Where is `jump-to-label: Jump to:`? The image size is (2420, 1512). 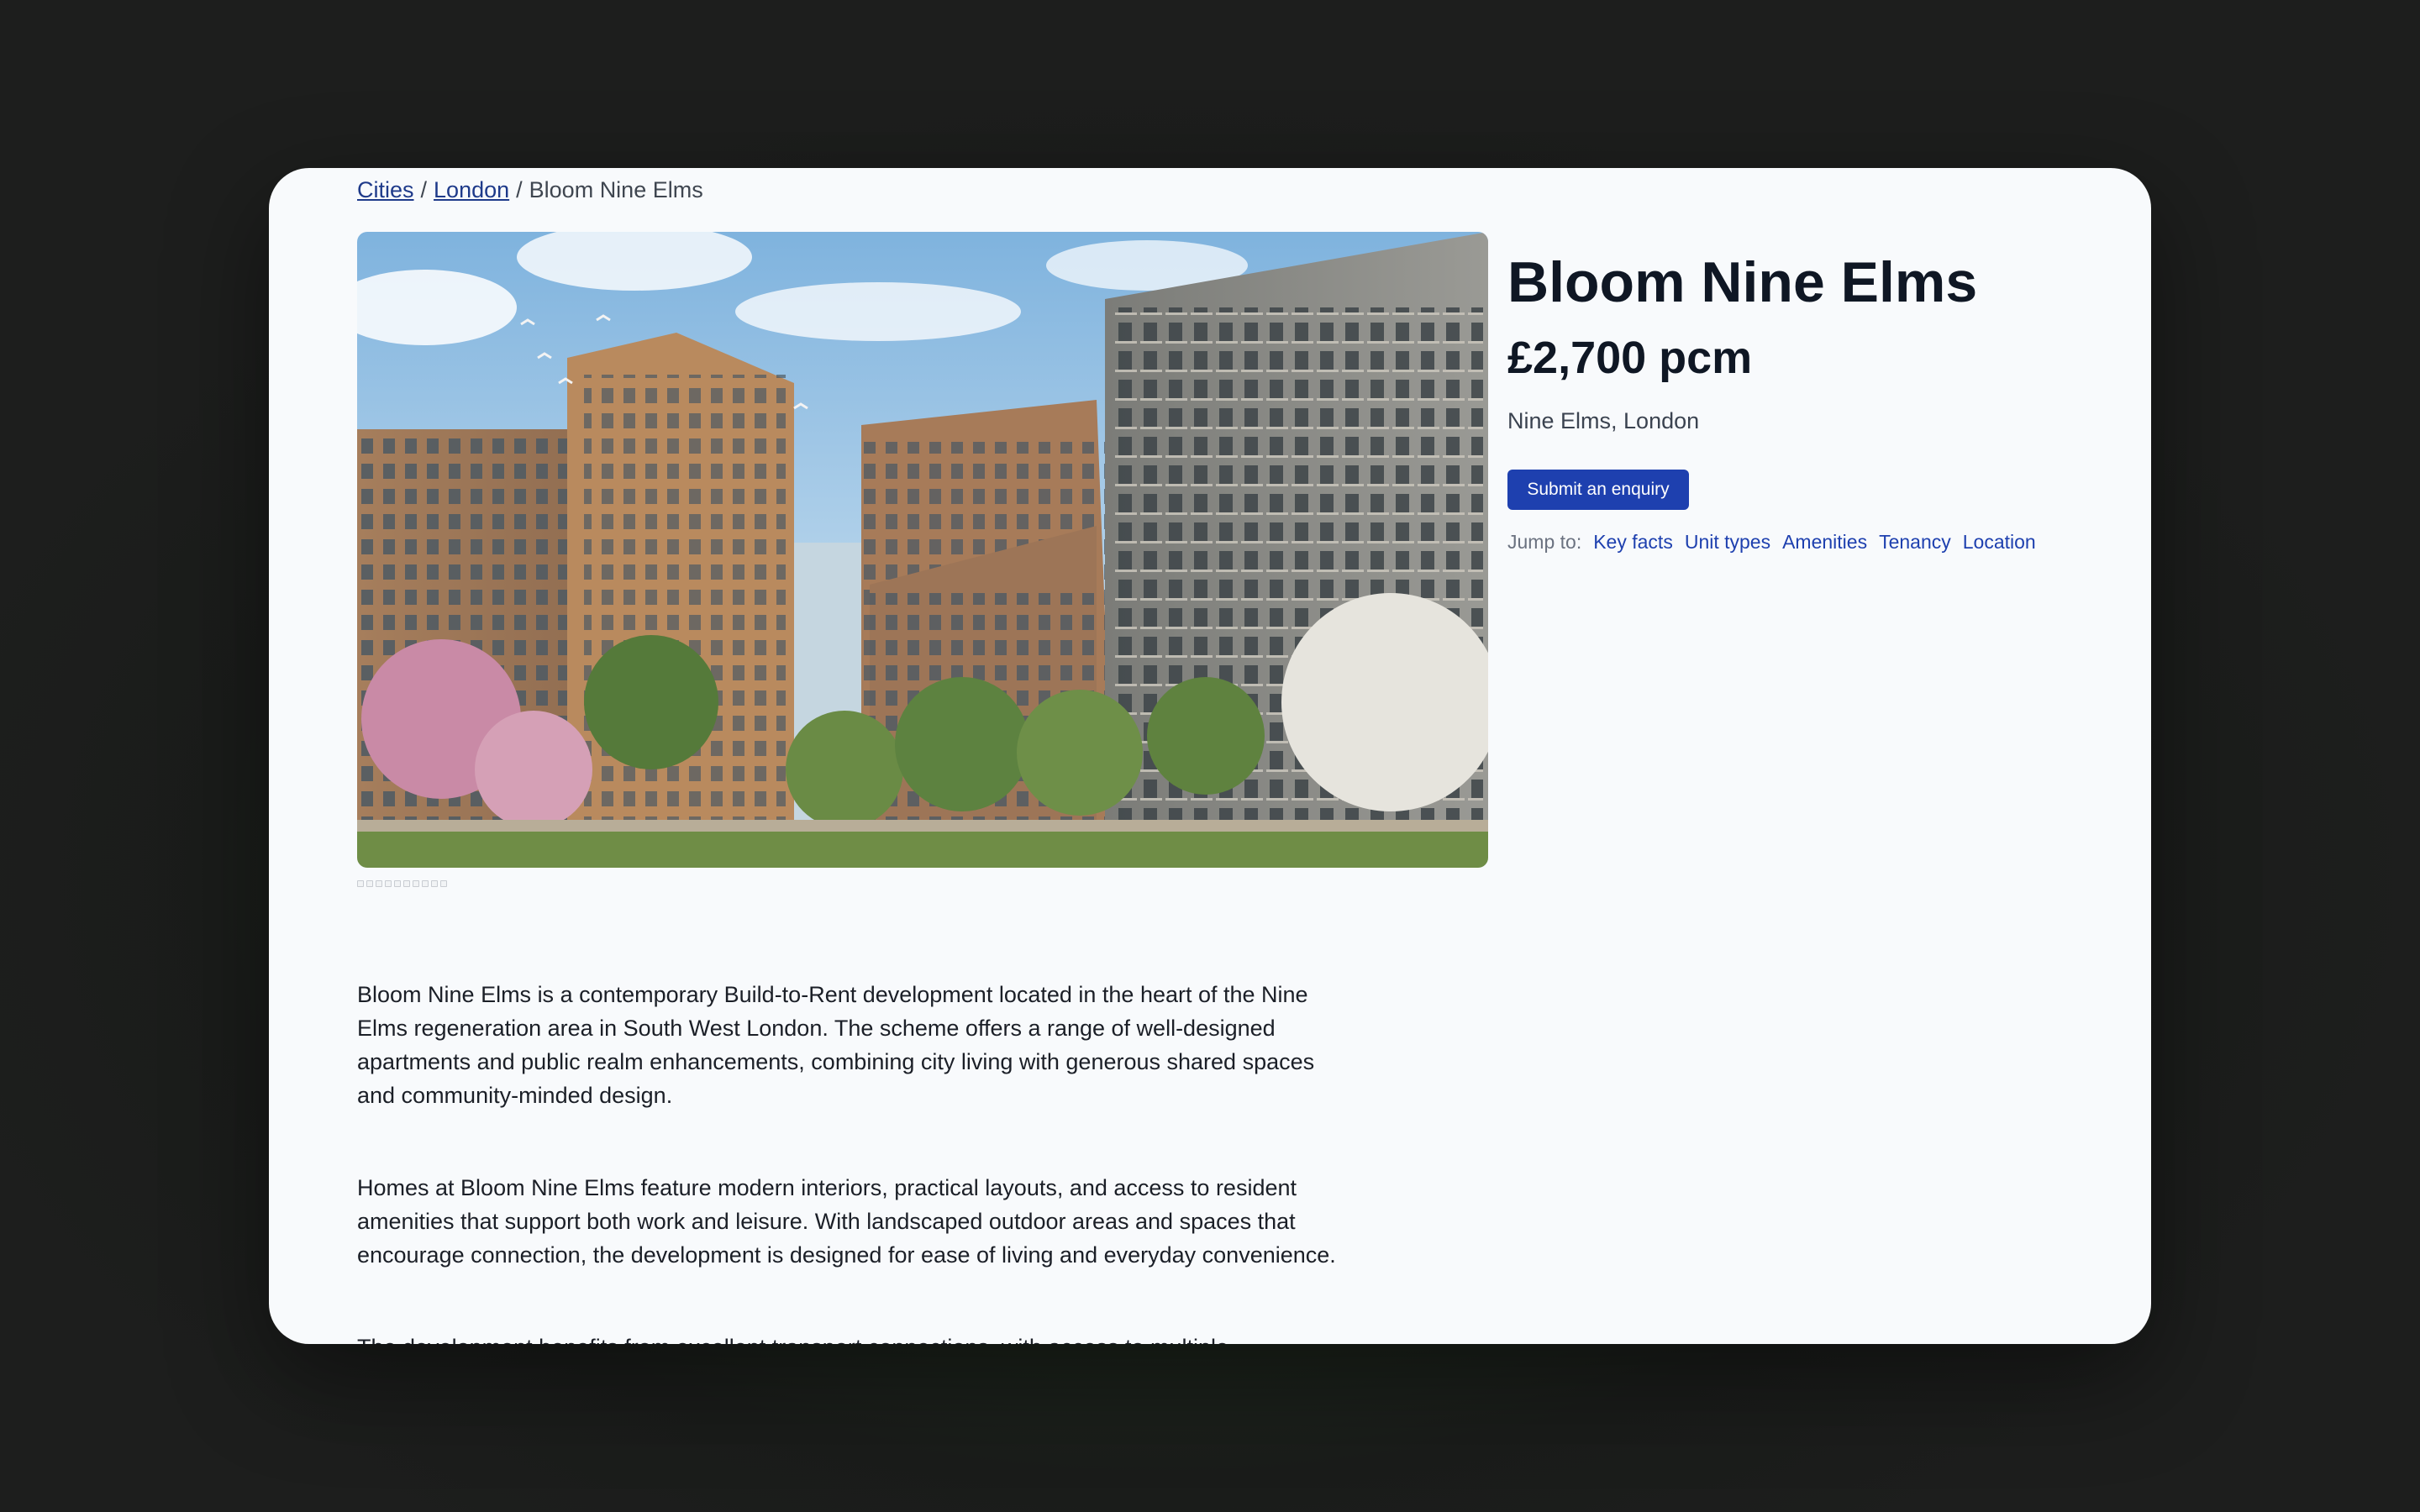
jump-to-label: Jump to: is located at coordinates (1544, 542).